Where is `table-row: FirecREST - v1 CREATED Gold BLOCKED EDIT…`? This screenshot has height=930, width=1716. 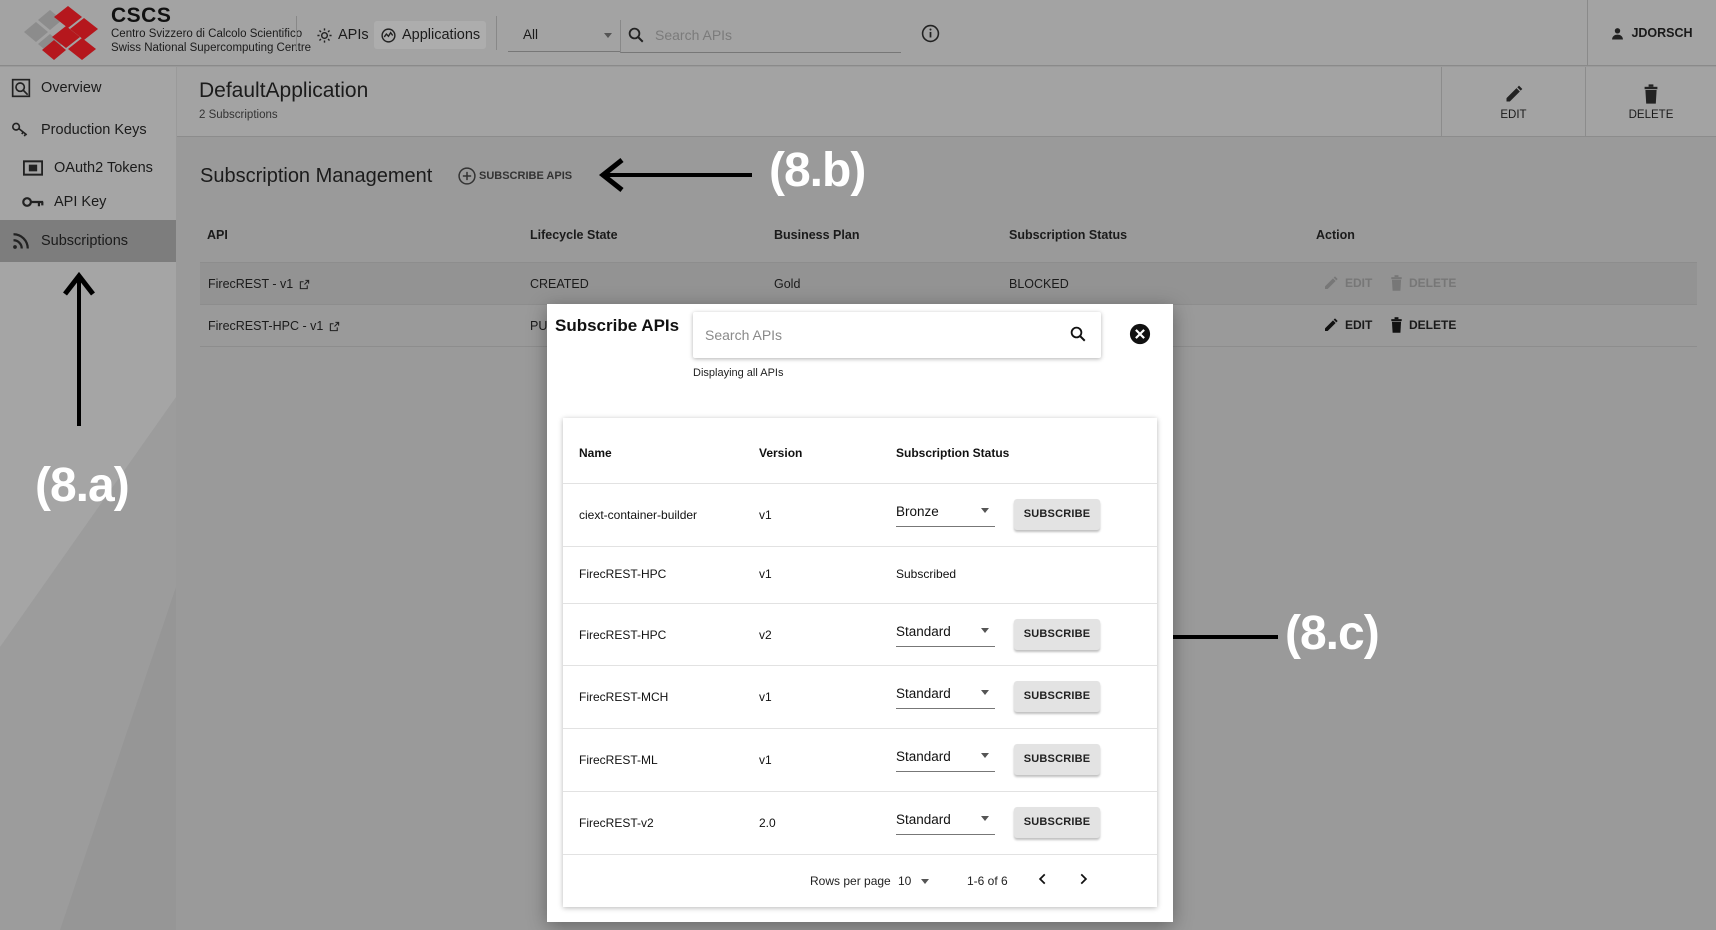
table-row: FirecREST - v1 CREATED Gold BLOCKED EDIT… is located at coordinates (948, 284).